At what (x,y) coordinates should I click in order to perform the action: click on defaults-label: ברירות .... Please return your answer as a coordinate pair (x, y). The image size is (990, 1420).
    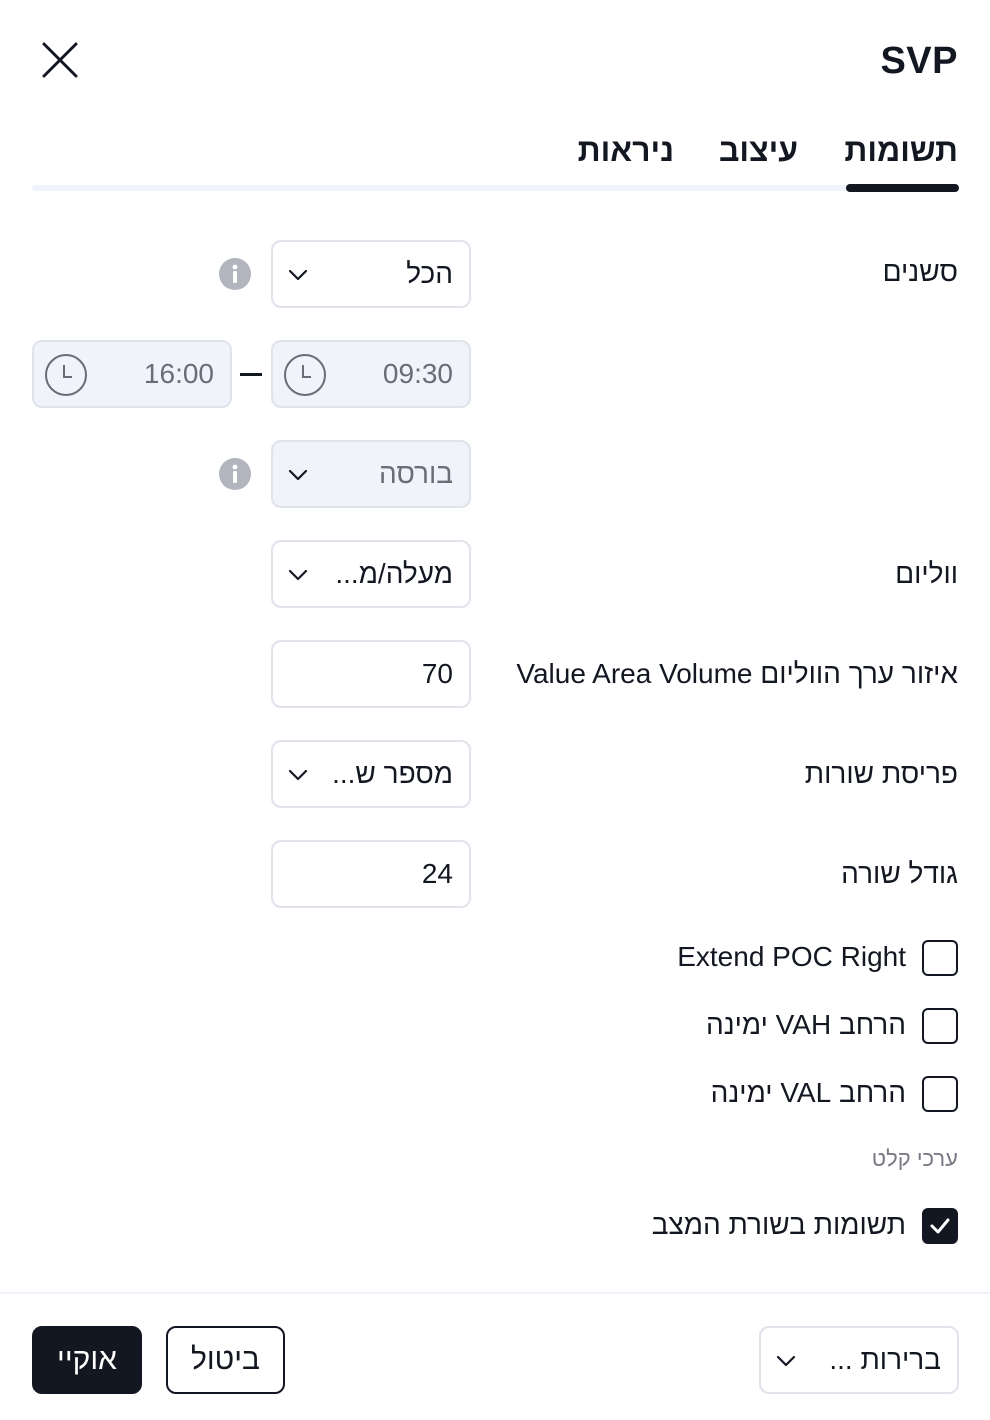
    Looking at the image, I should click on (885, 1359).